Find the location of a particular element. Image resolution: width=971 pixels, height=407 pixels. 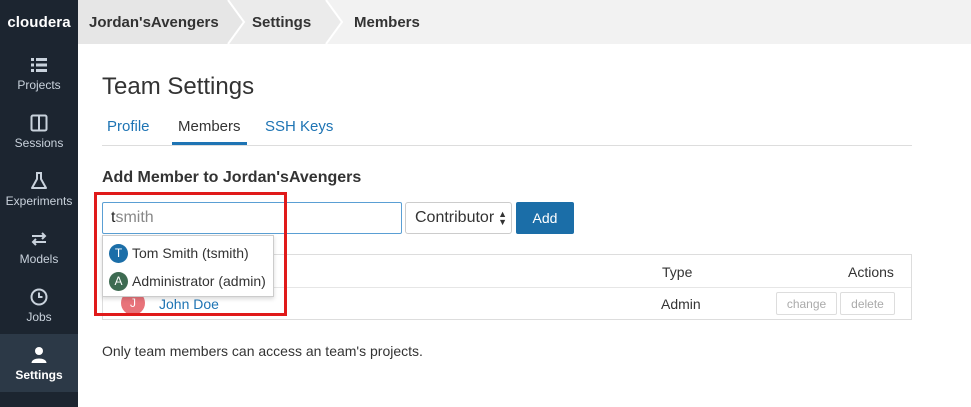

sidebar-item-experiments: Experiments is located at coordinates (39, 189).